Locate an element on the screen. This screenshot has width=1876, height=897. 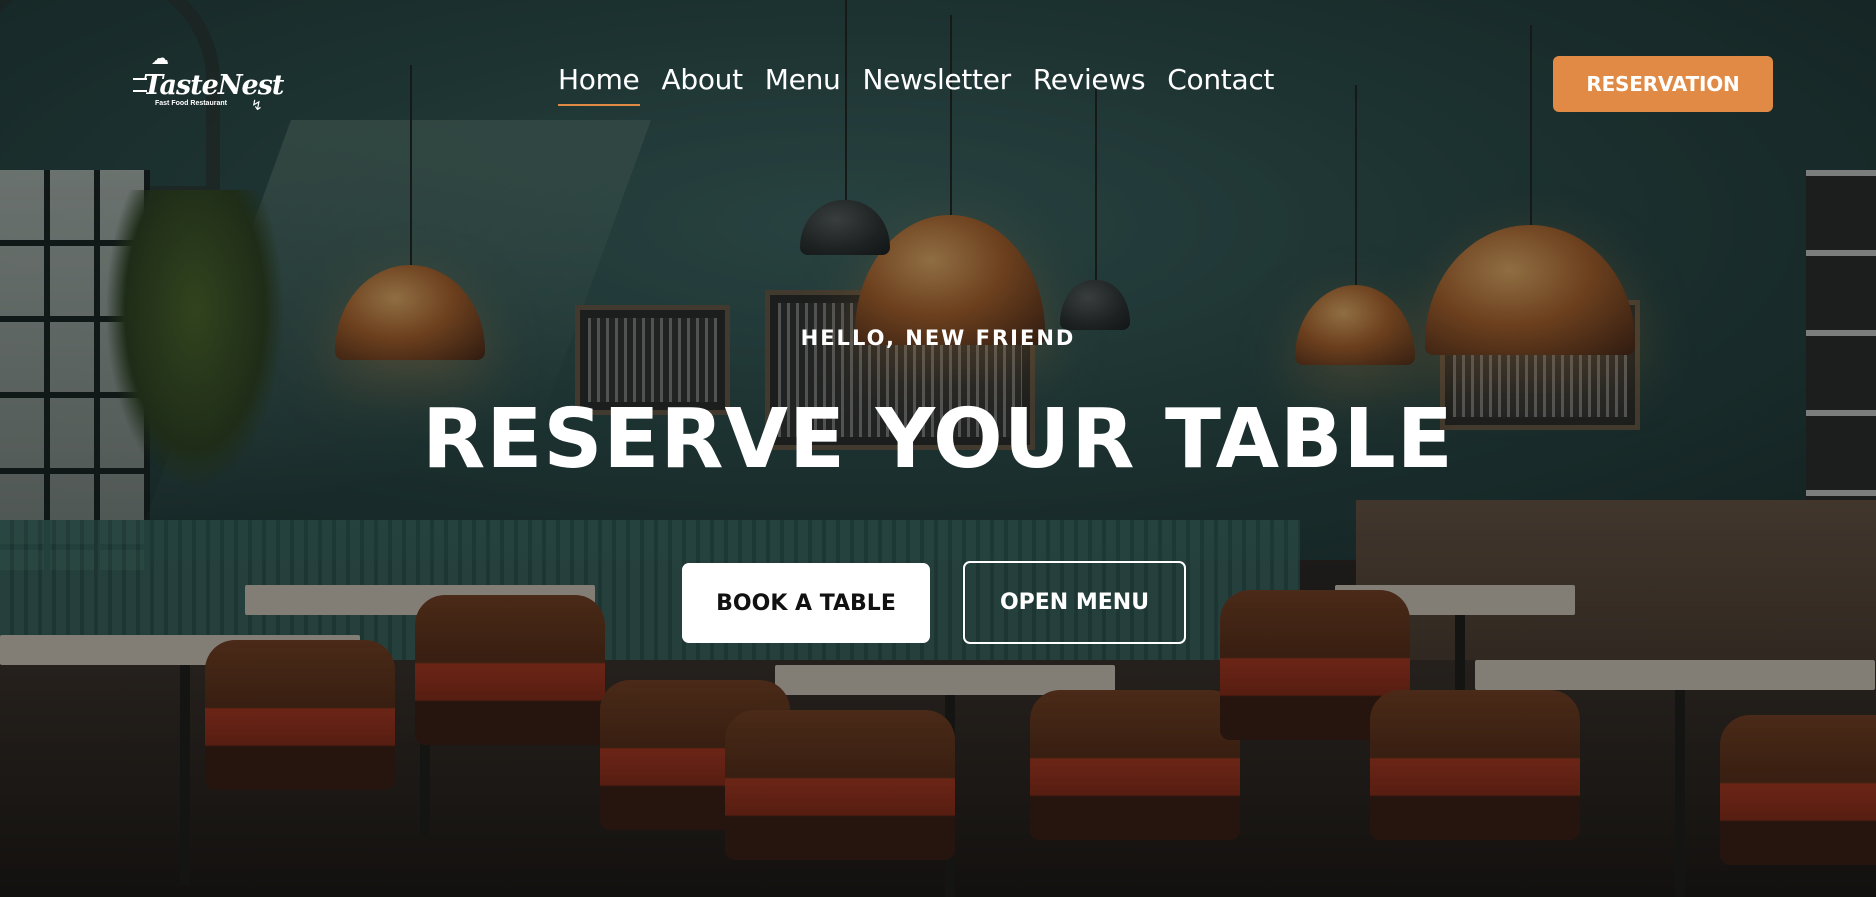
nav-item-menu: Menu is located at coordinates (803, 84).